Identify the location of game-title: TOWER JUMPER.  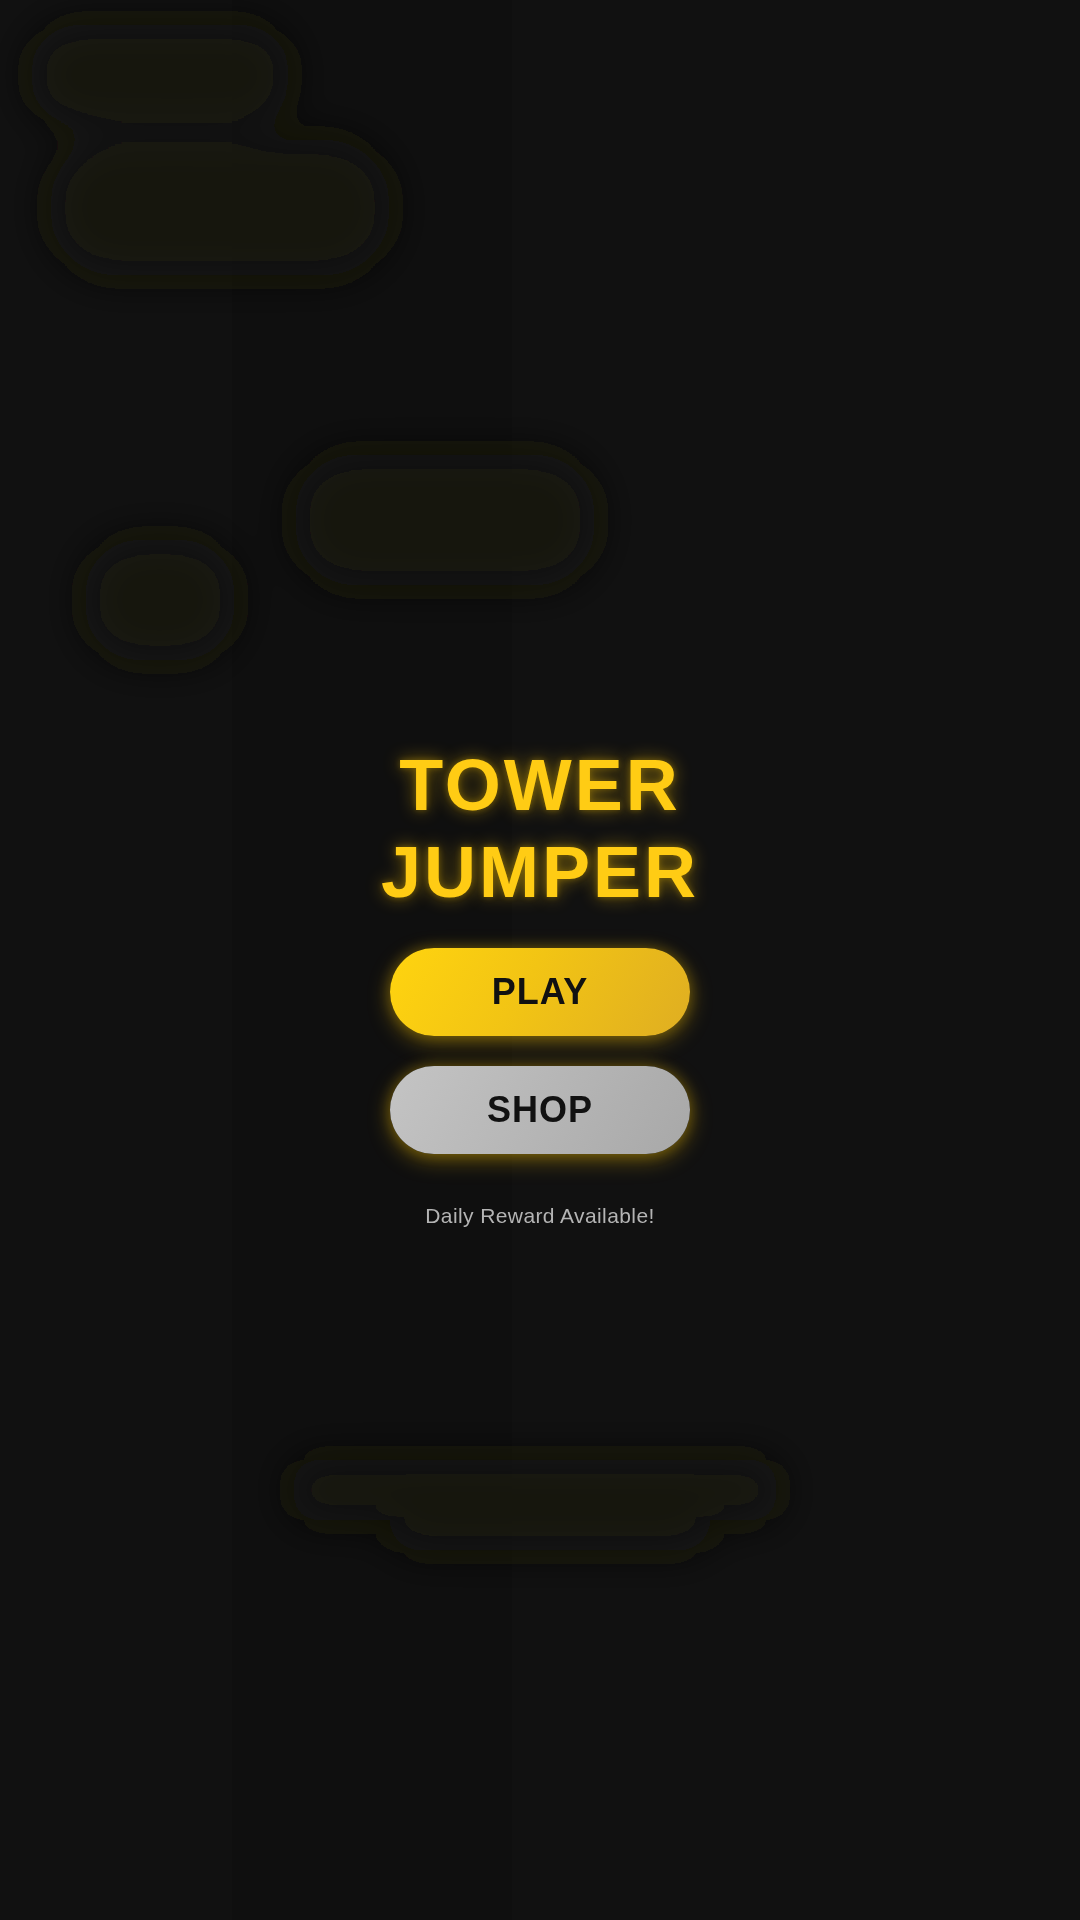
(540, 829).